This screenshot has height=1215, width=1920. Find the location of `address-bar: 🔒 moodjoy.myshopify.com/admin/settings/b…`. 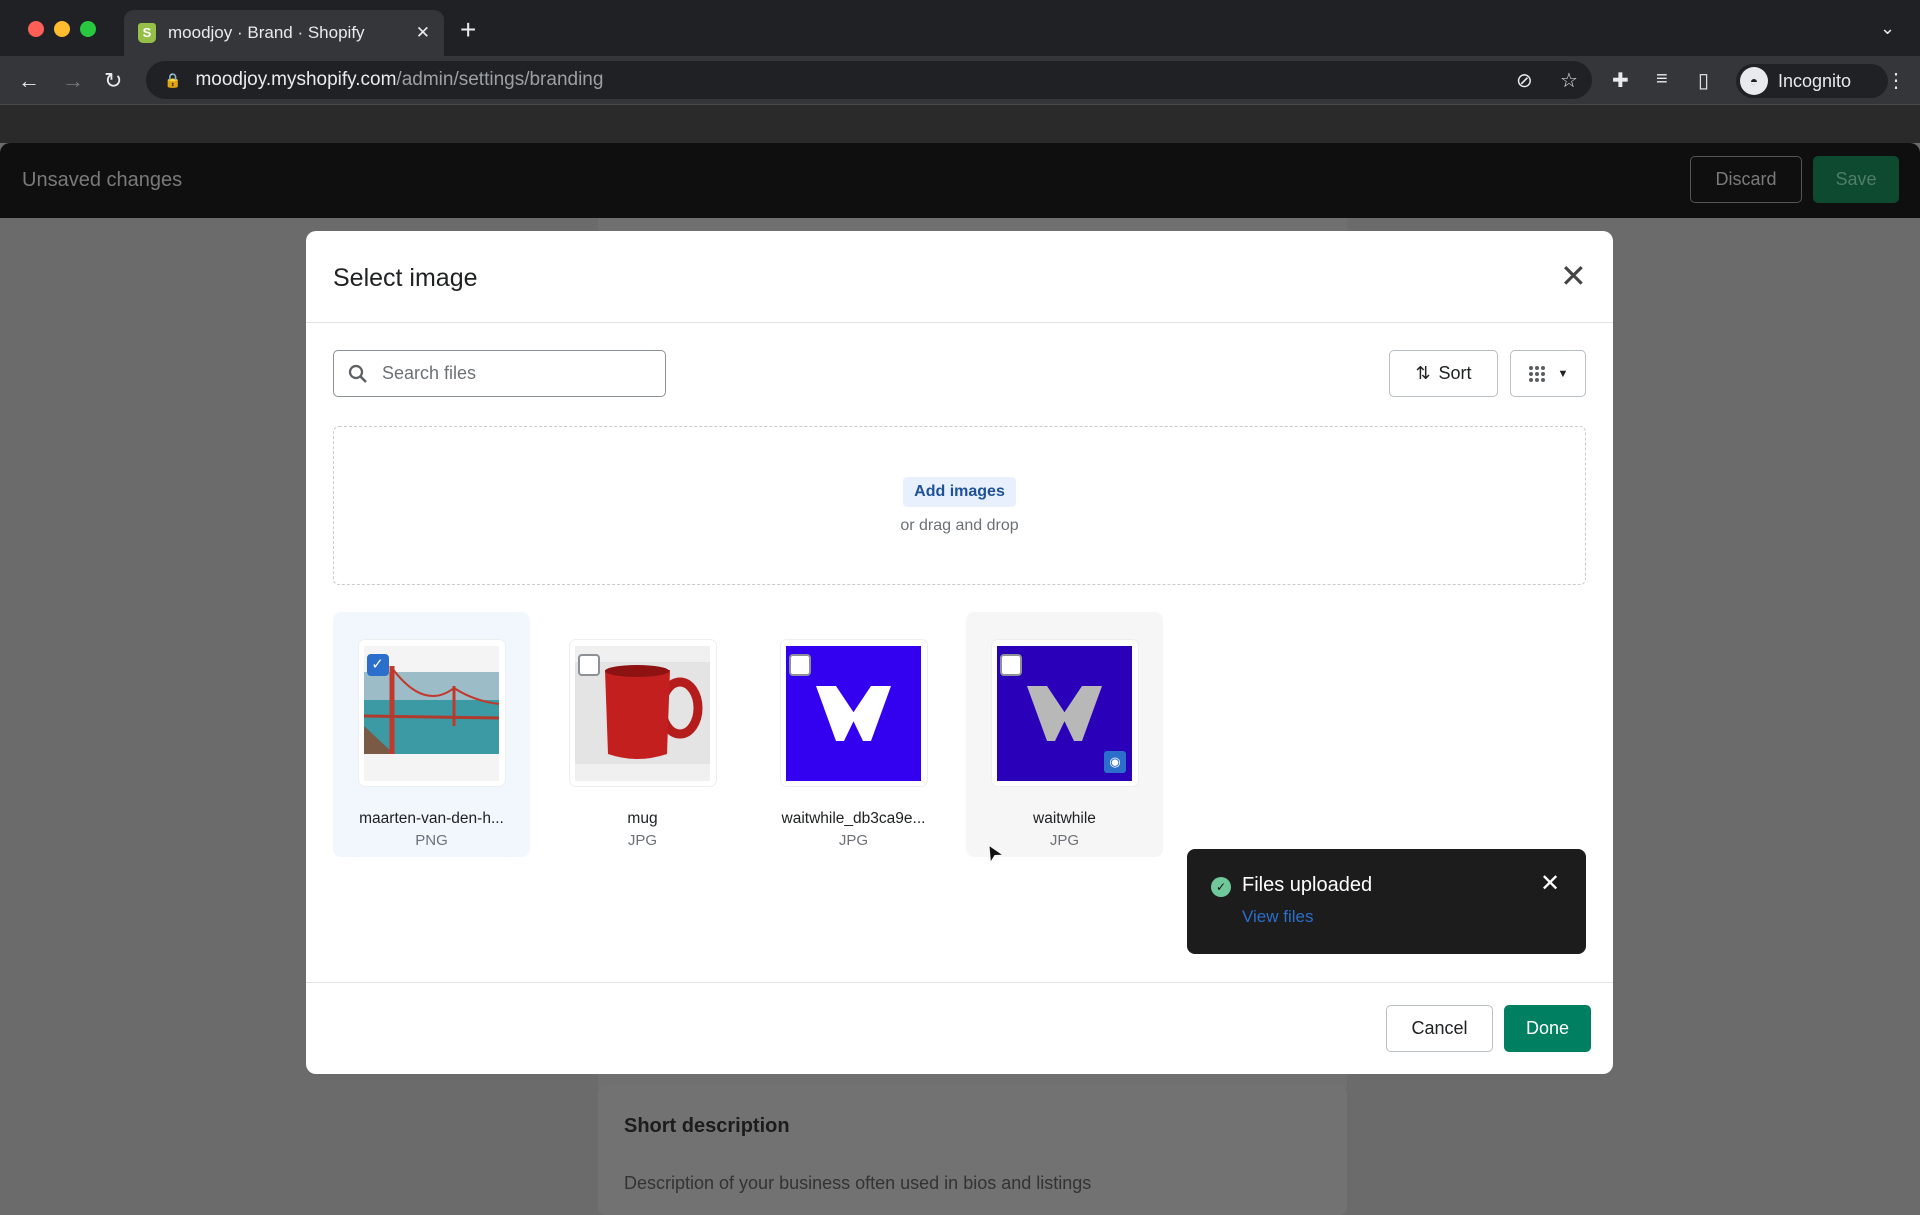

address-bar: 🔒 moodjoy.myshopify.com/admin/settings/b… is located at coordinates (869, 80).